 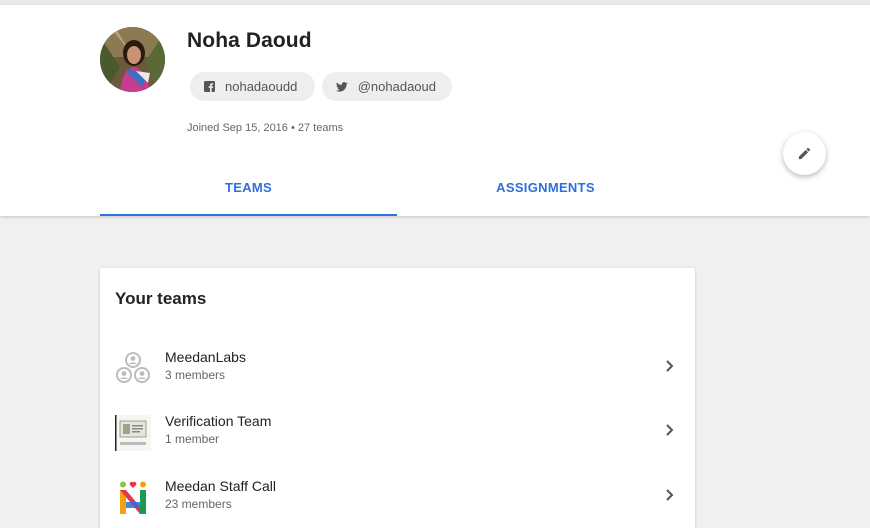 What do you see at coordinates (342, 86) in the screenshot?
I see `twitter-icon` at bounding box center [342, 86].